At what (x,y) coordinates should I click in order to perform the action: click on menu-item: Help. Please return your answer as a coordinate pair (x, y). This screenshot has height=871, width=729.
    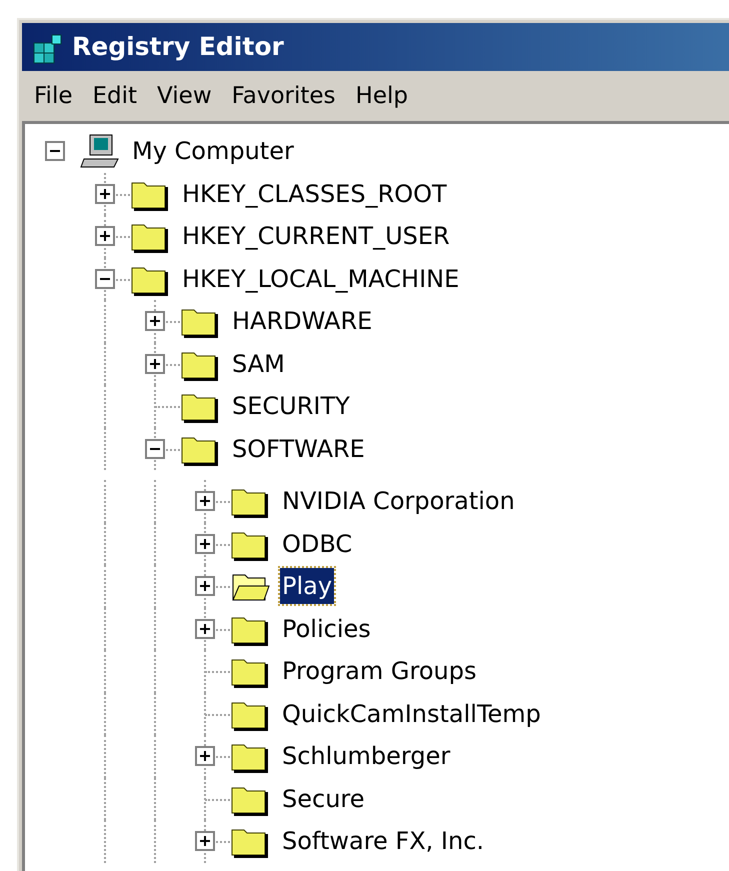
    Looking at the image, I should click on (382, 96).